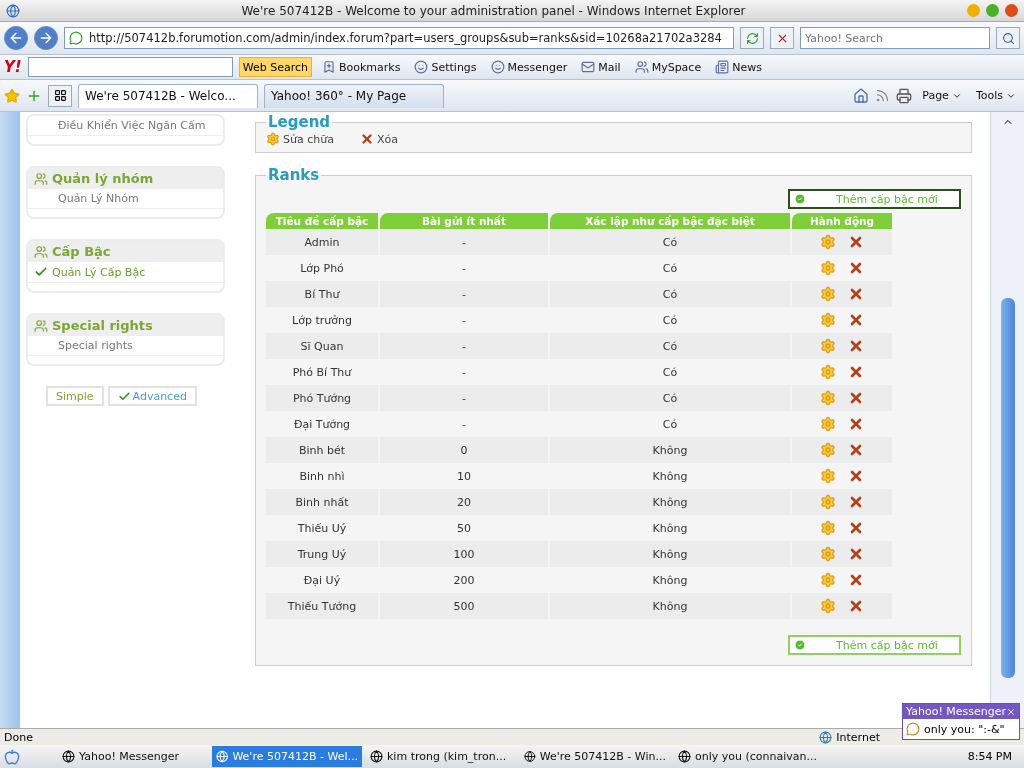 Image resolution: width=1024 pixels, height=768 pixels. What do you see at coordinates (668, 67) in the screenshot?
I see `toolbar-item: MySpace` at bounding box center [668, 67].